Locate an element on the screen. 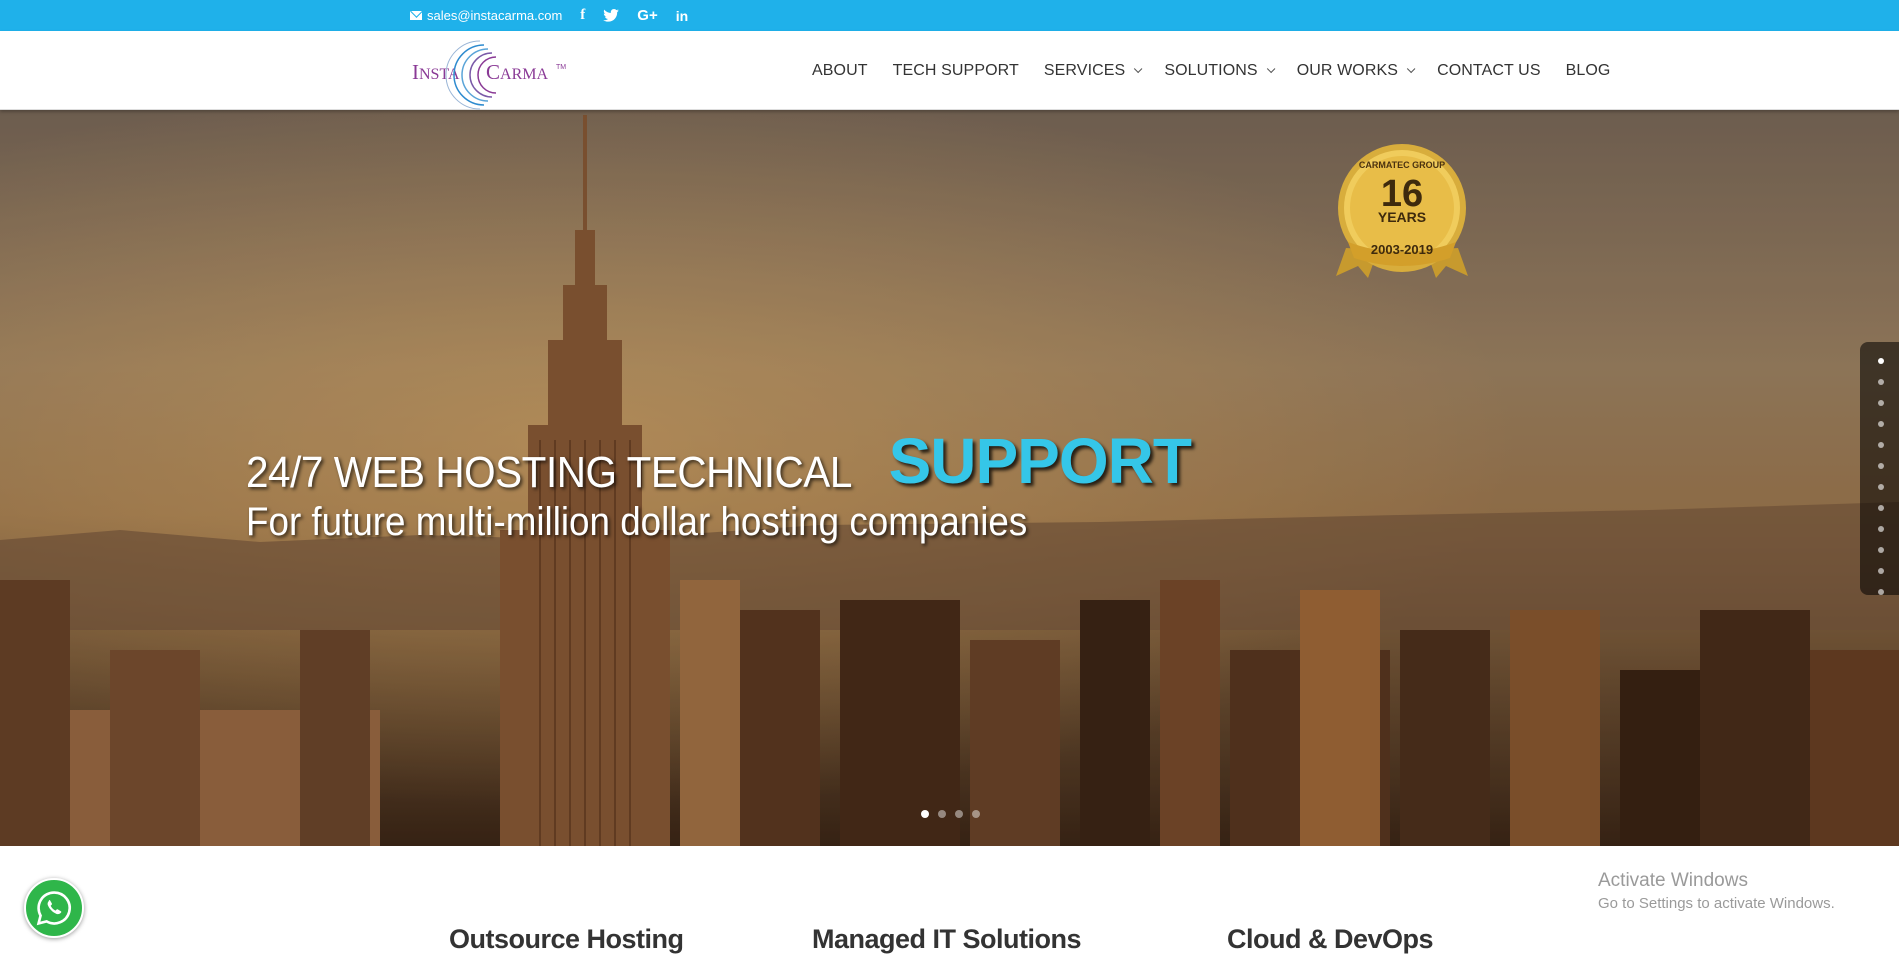 The width and height of the screenshot is (1899, 955). nav-label: ABOUT is located at coordinates (840, 70).